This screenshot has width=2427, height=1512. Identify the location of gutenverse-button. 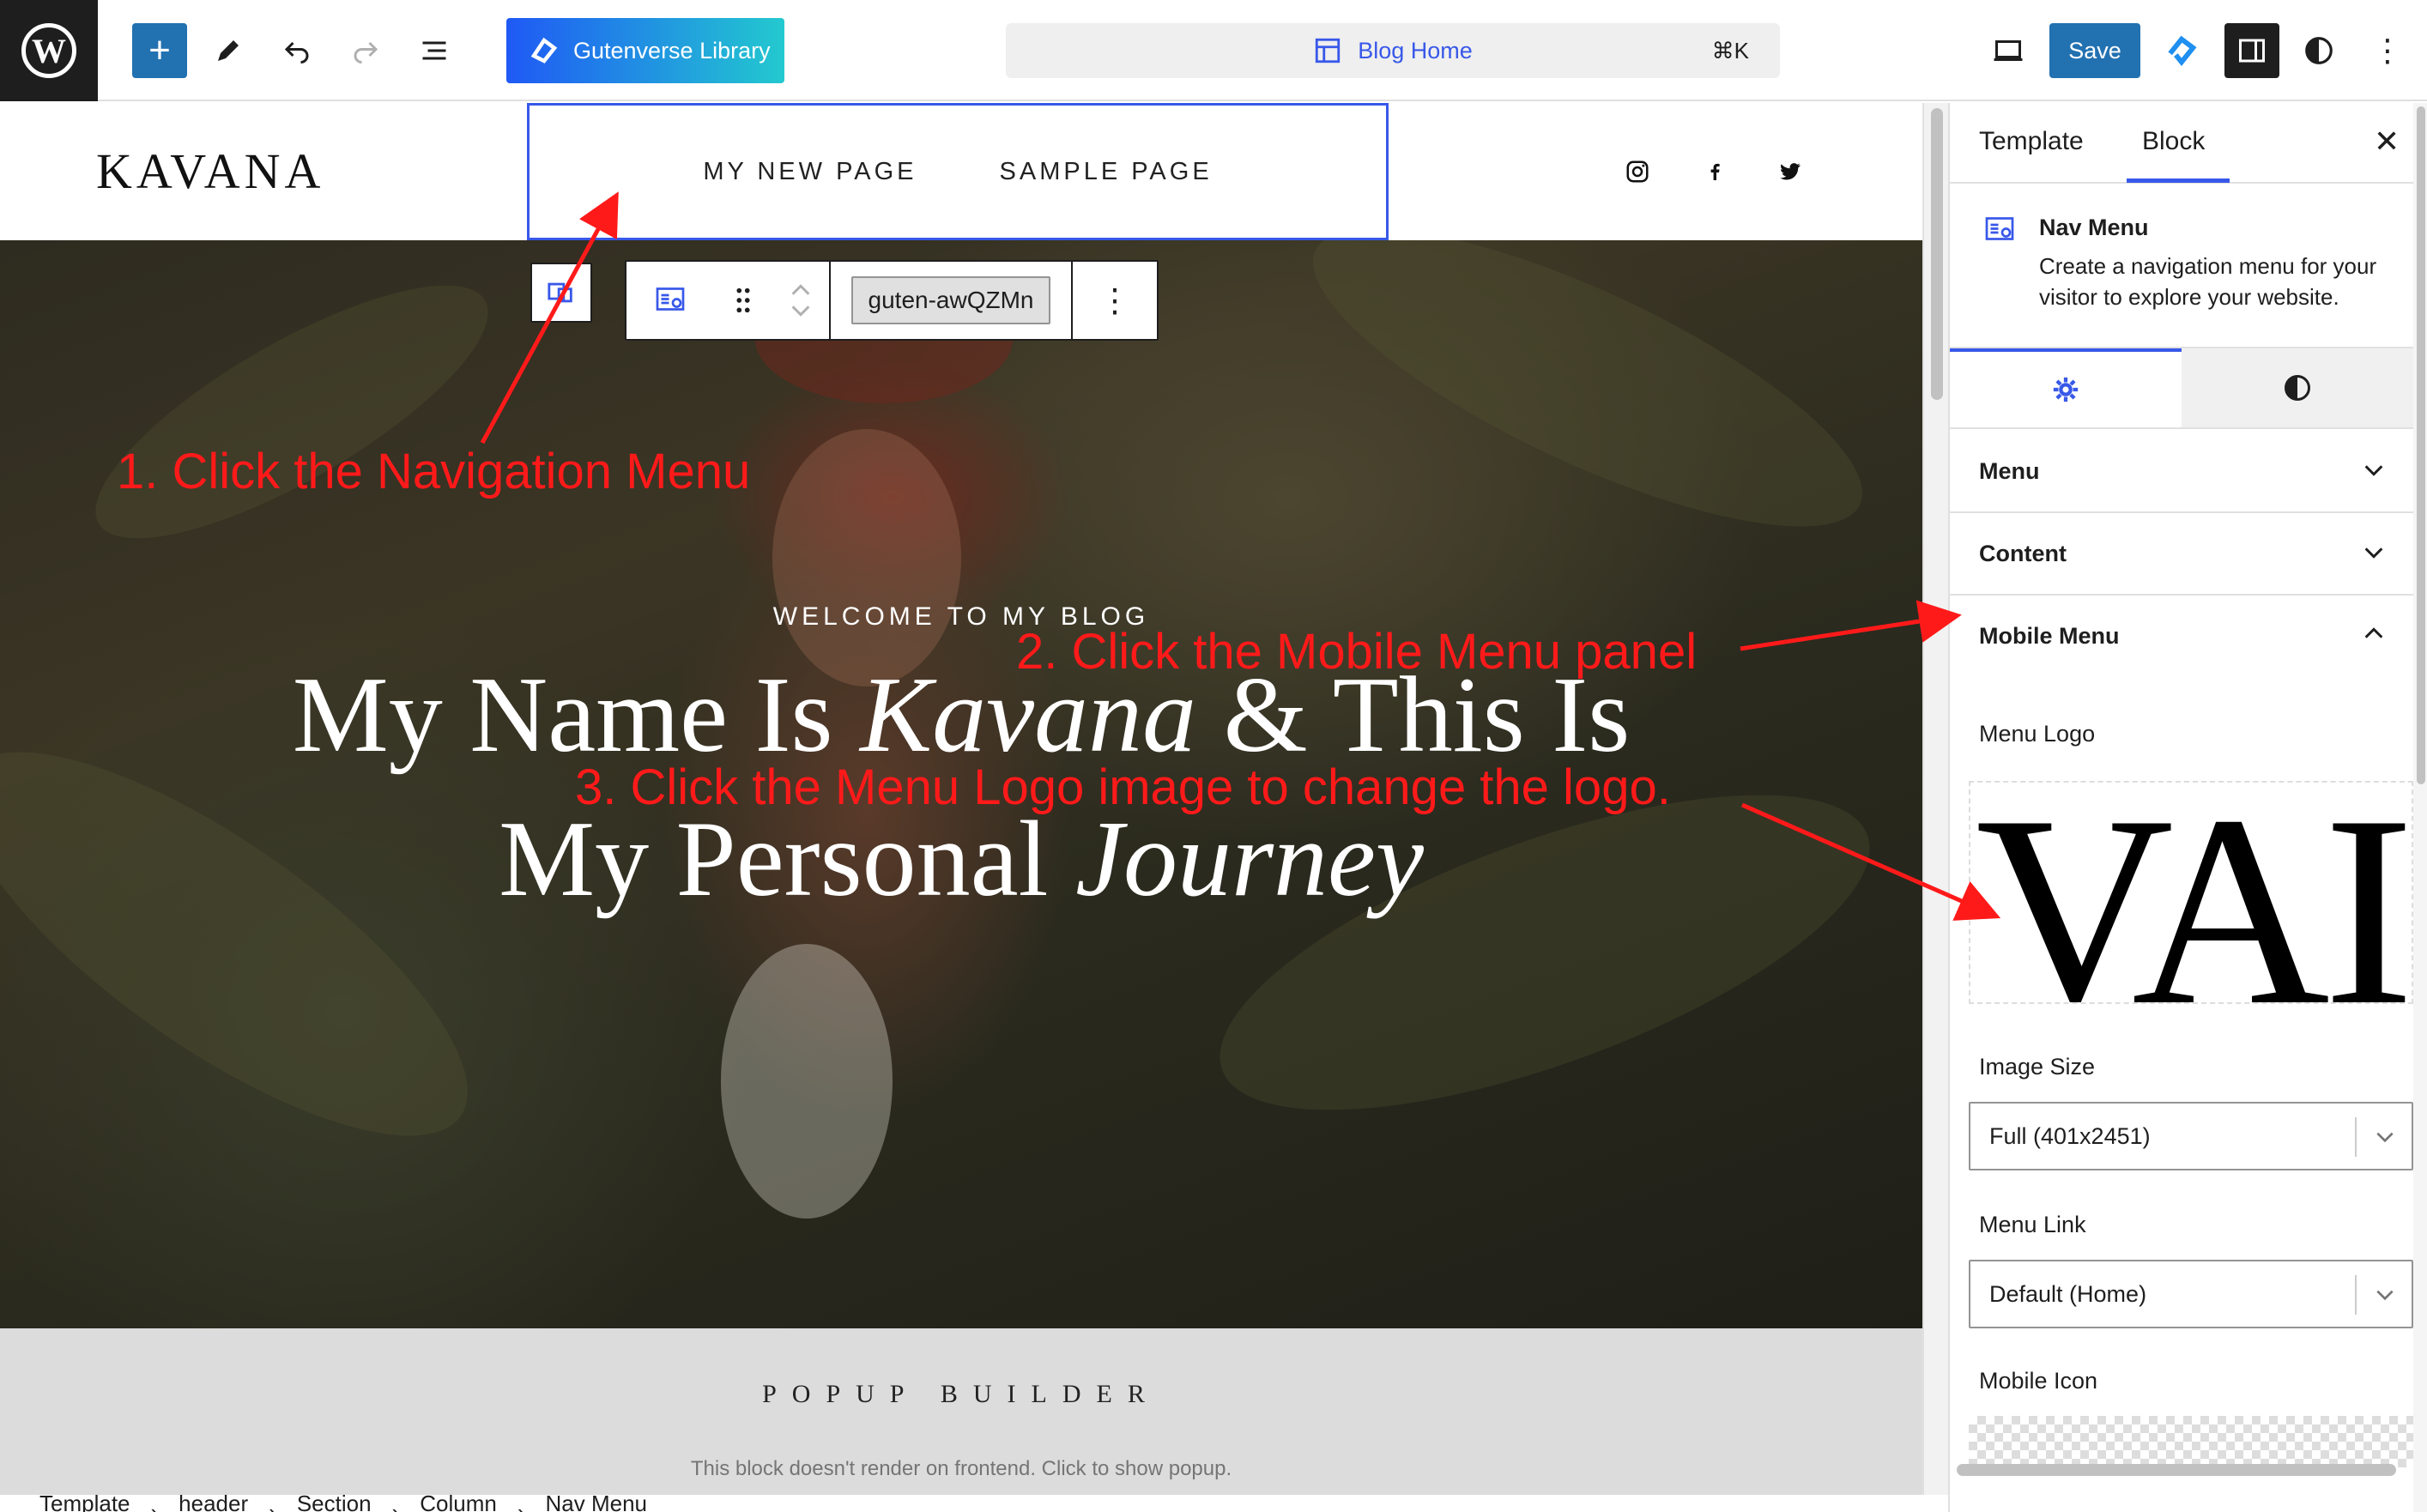
(2181, 50).